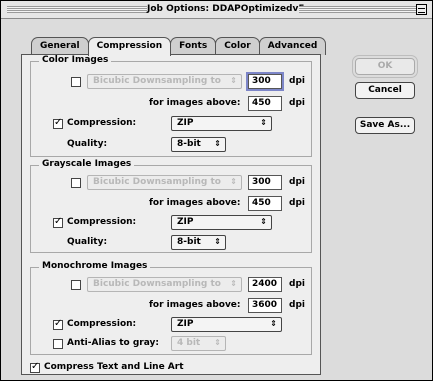 The image size is (433, 381). What do you see at coordinates (87, 242) in the screenshot?
I see `grayscale-quality-label: Quality:` at bounding box center [87, 242].